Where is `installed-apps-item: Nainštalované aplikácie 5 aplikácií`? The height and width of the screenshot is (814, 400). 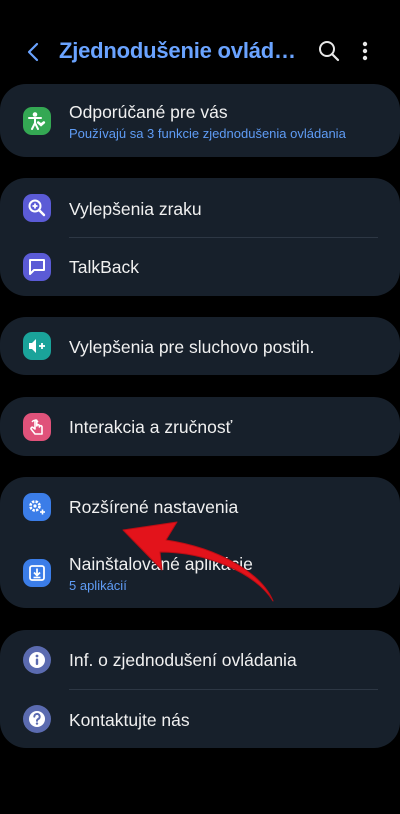
installed-apps-item: Nainštalované aplikácie 5 aplikácií is located at coordinates (200, 572).